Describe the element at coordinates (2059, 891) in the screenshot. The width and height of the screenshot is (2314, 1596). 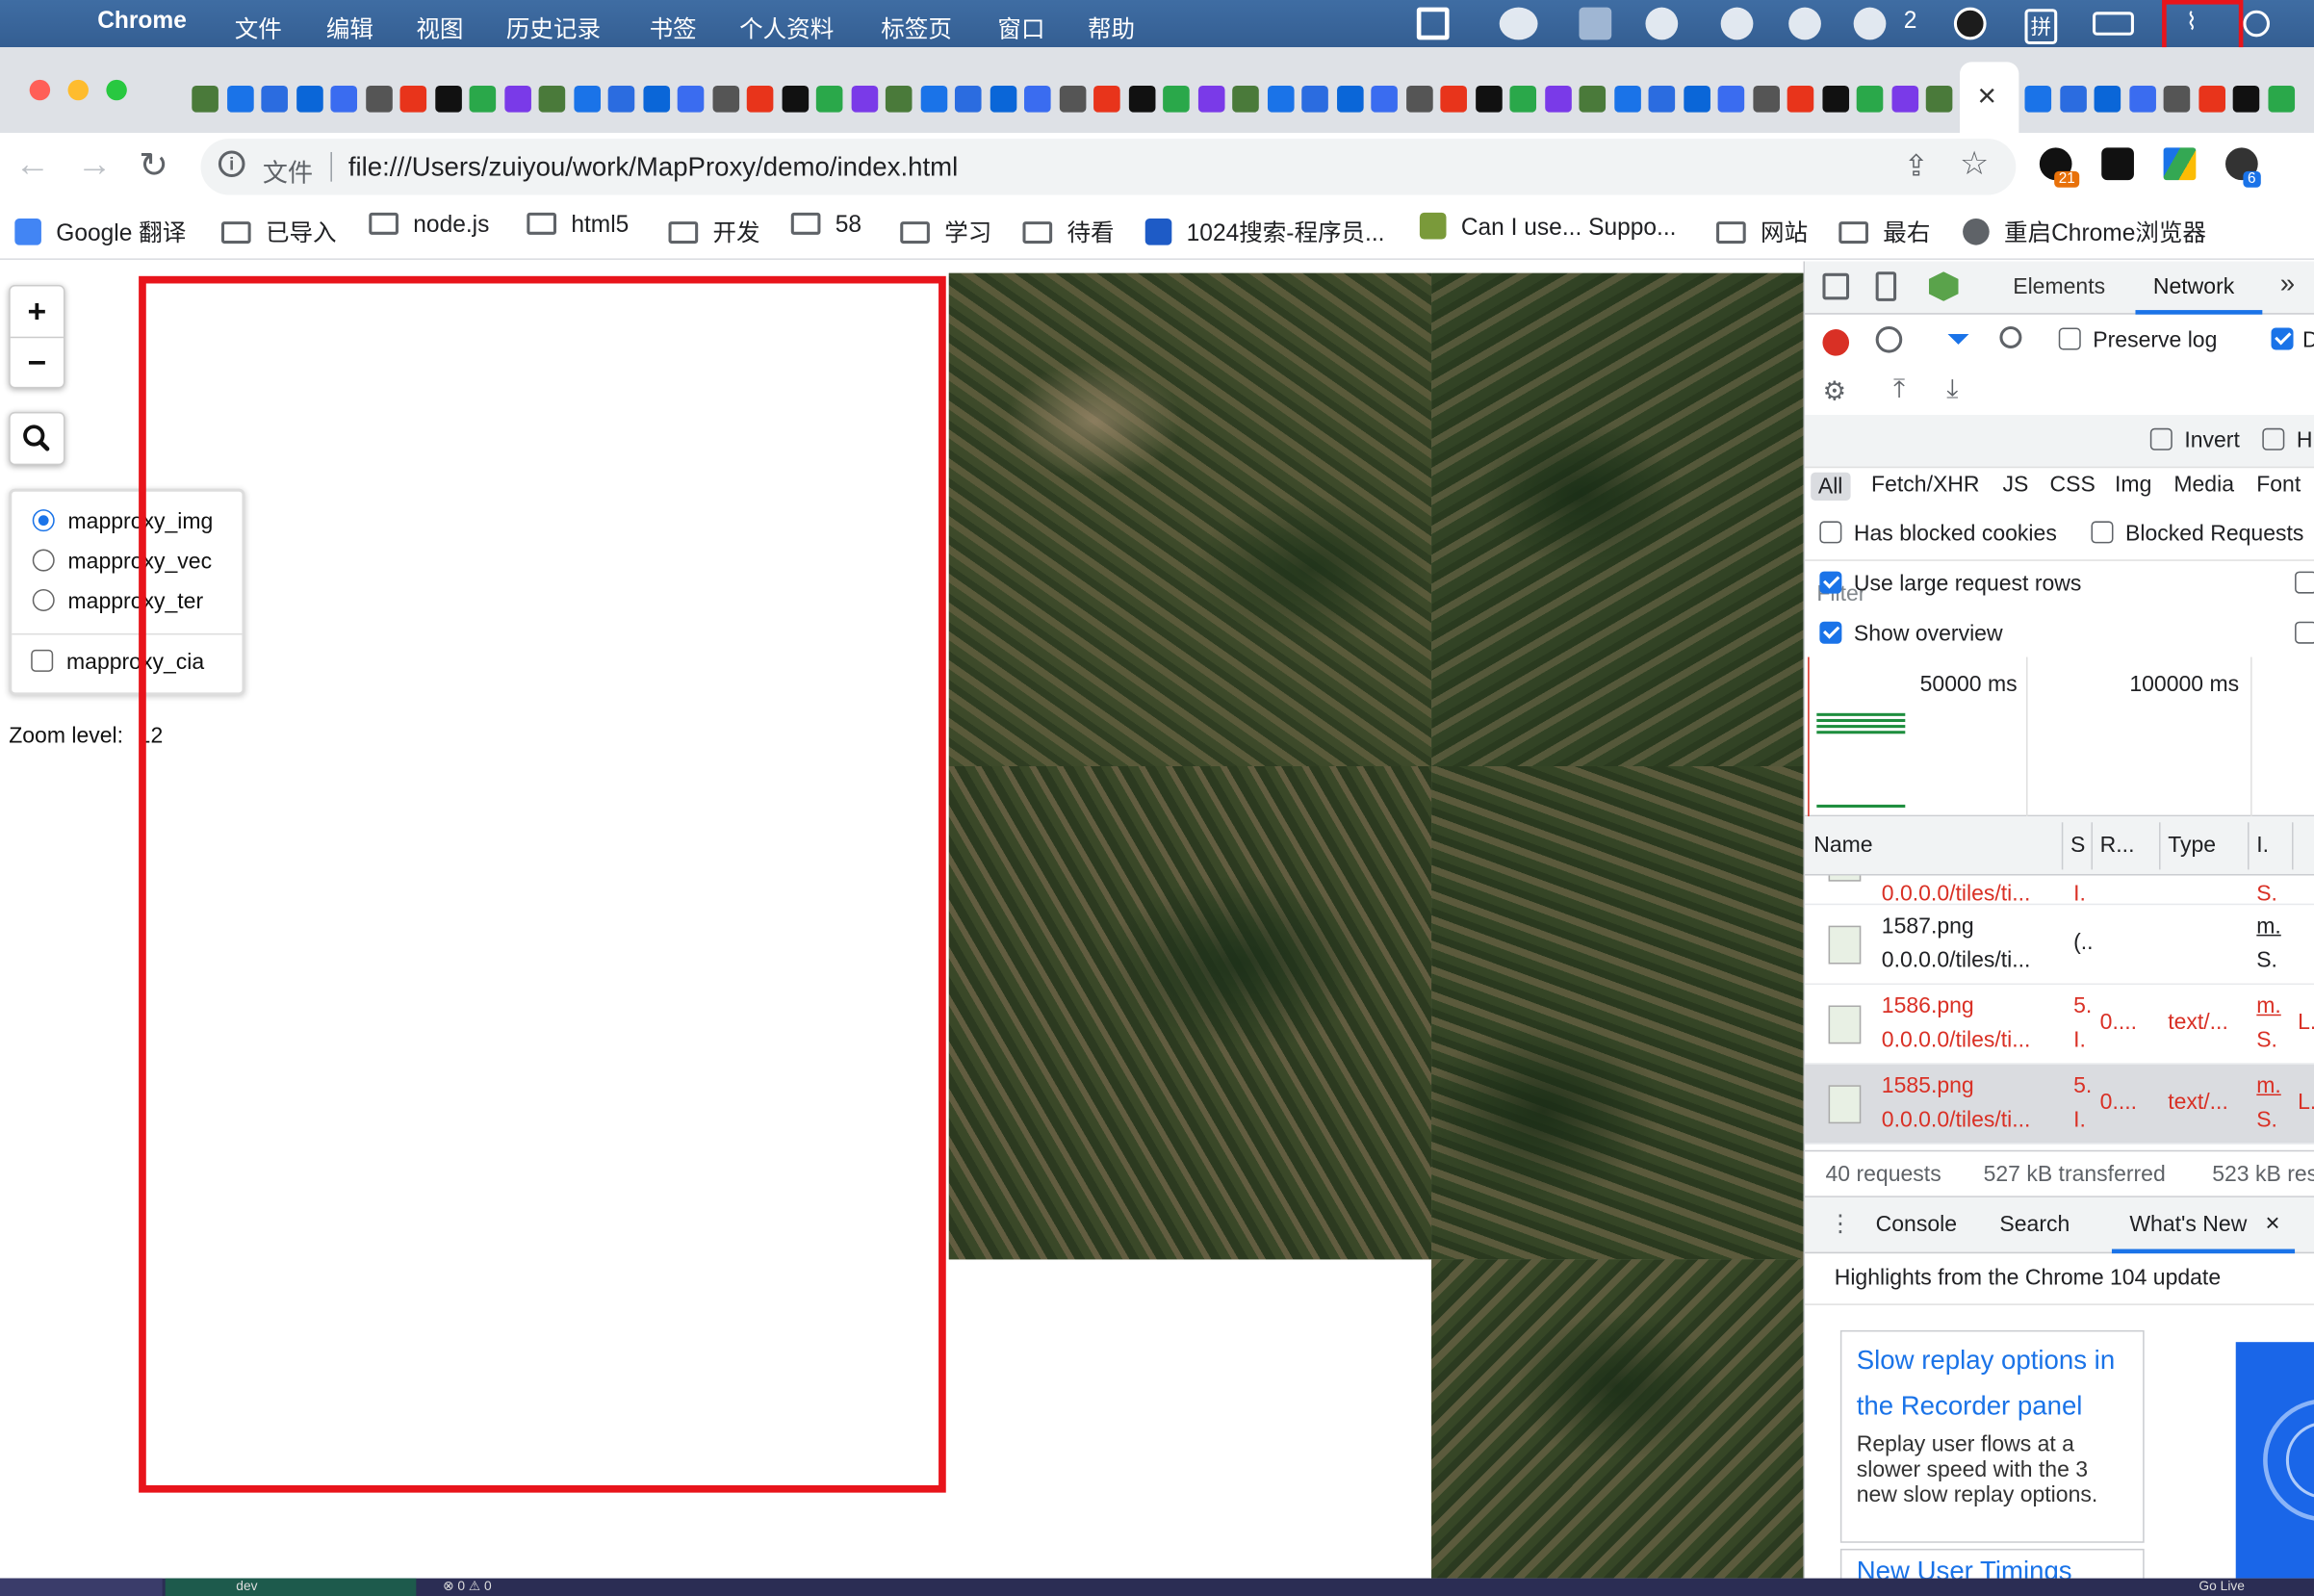
I see `table-row: 0.0.0.0/tiles/ti... I. S.` at that location.